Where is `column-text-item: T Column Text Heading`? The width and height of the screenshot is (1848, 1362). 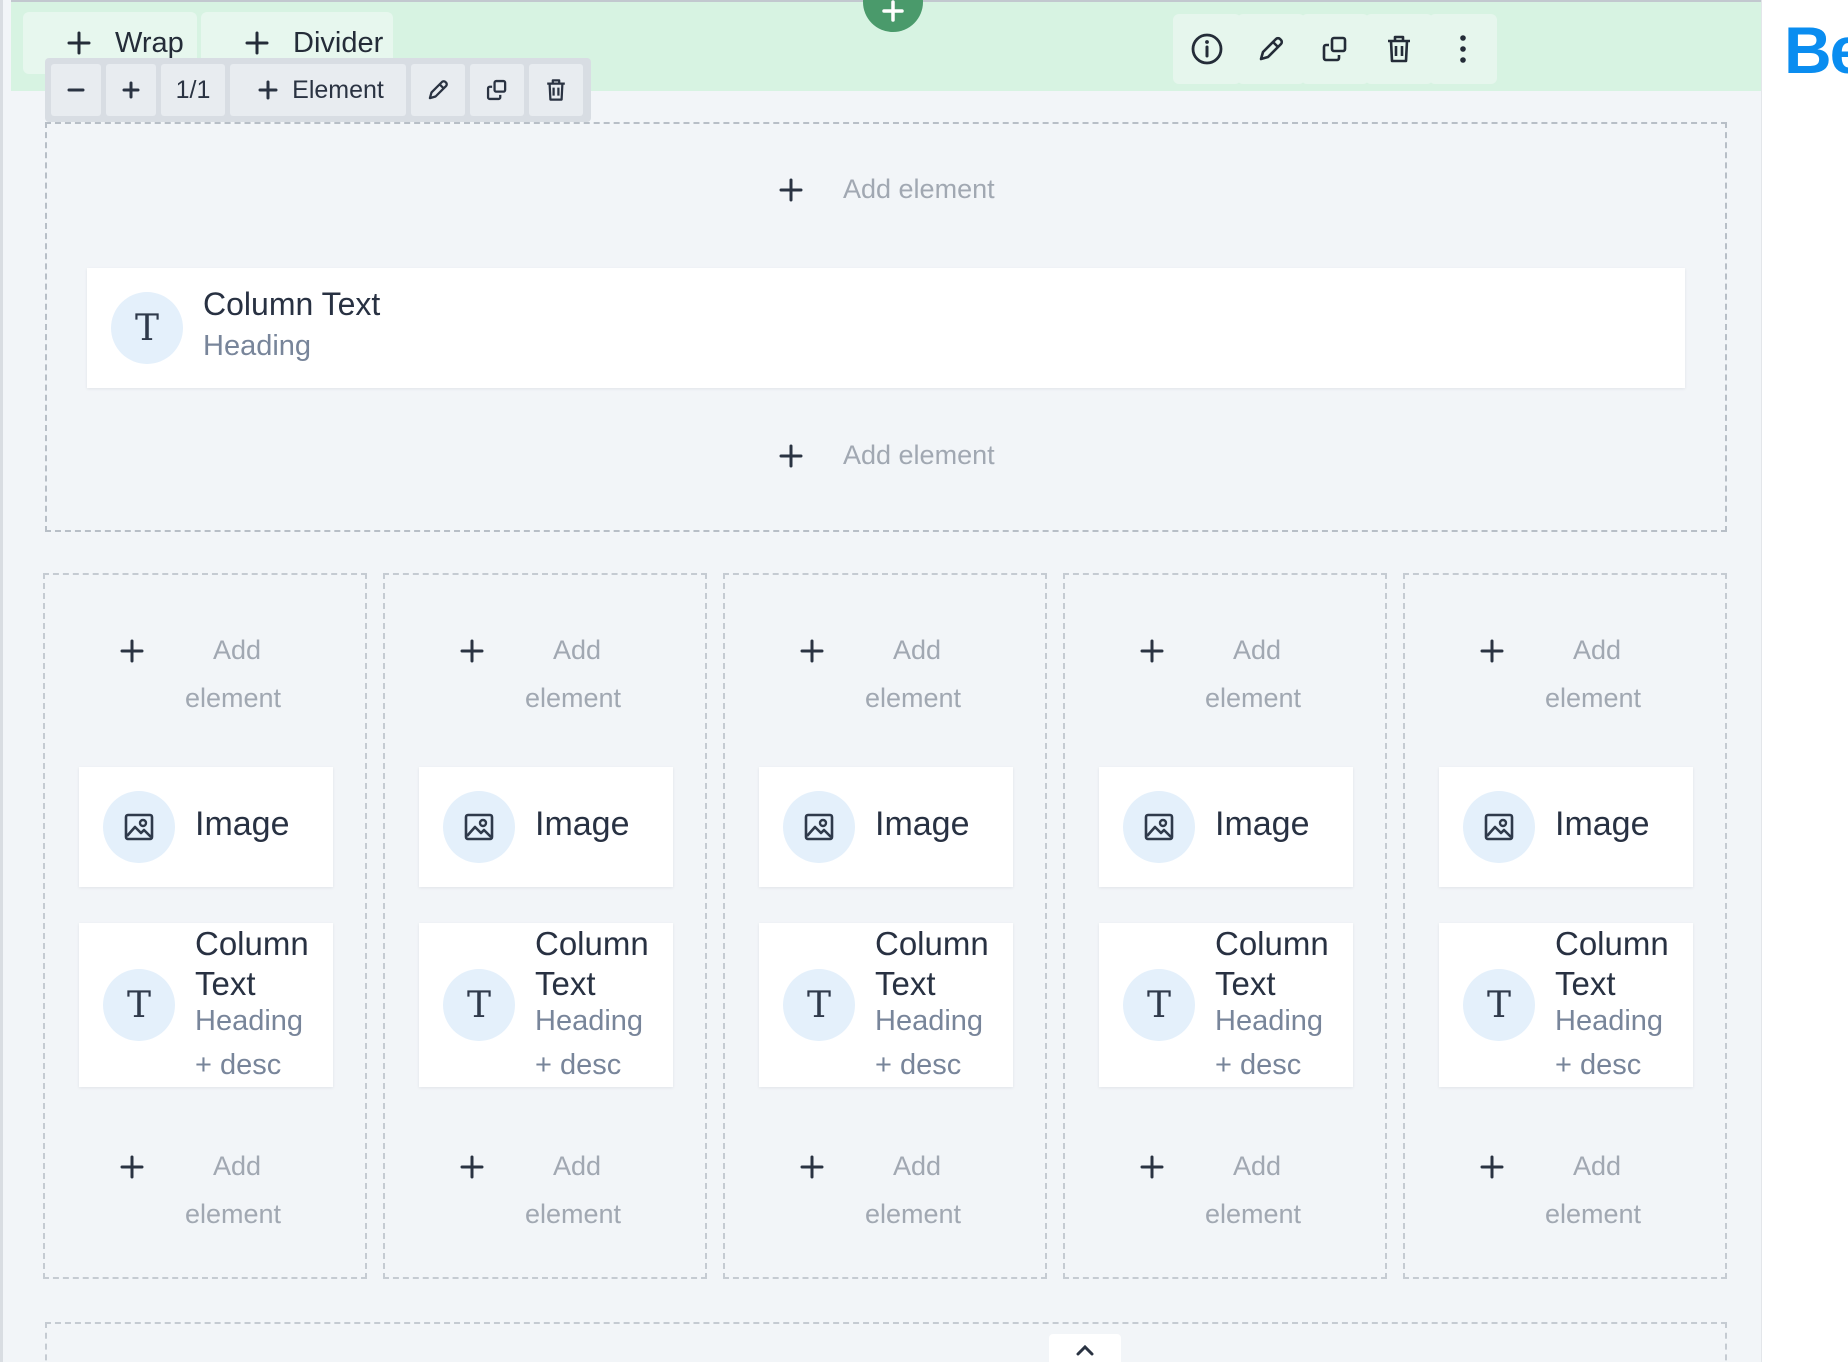 column-text-item: T Column Text Heading is located at coordinates (886, 328).